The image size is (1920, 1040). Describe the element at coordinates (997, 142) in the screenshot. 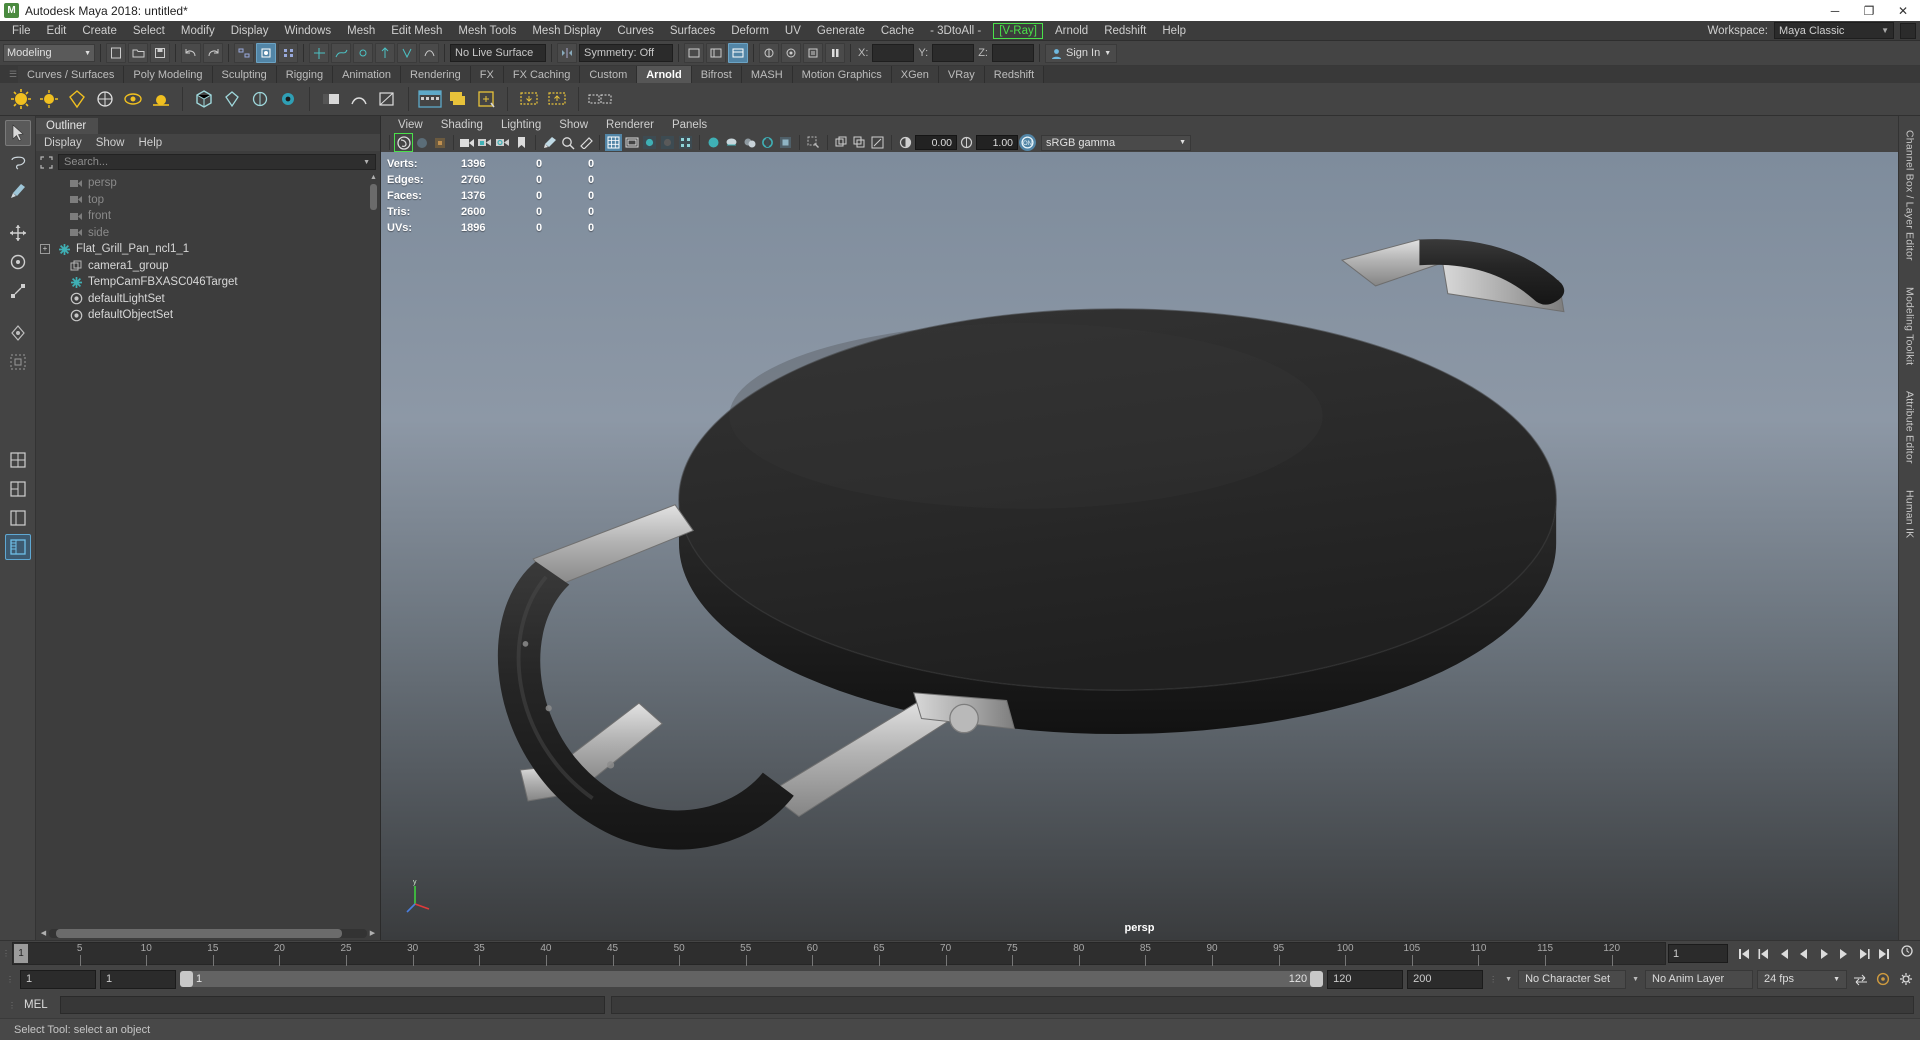

I see `gamma-input: 1.00` at that location.